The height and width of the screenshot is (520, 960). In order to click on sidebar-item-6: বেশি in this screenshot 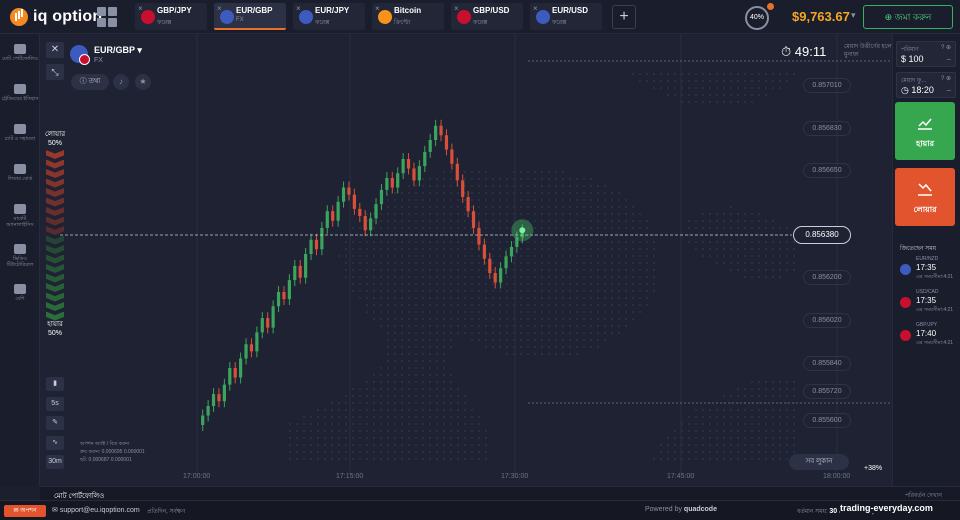, I will do `click(20, 293)`.